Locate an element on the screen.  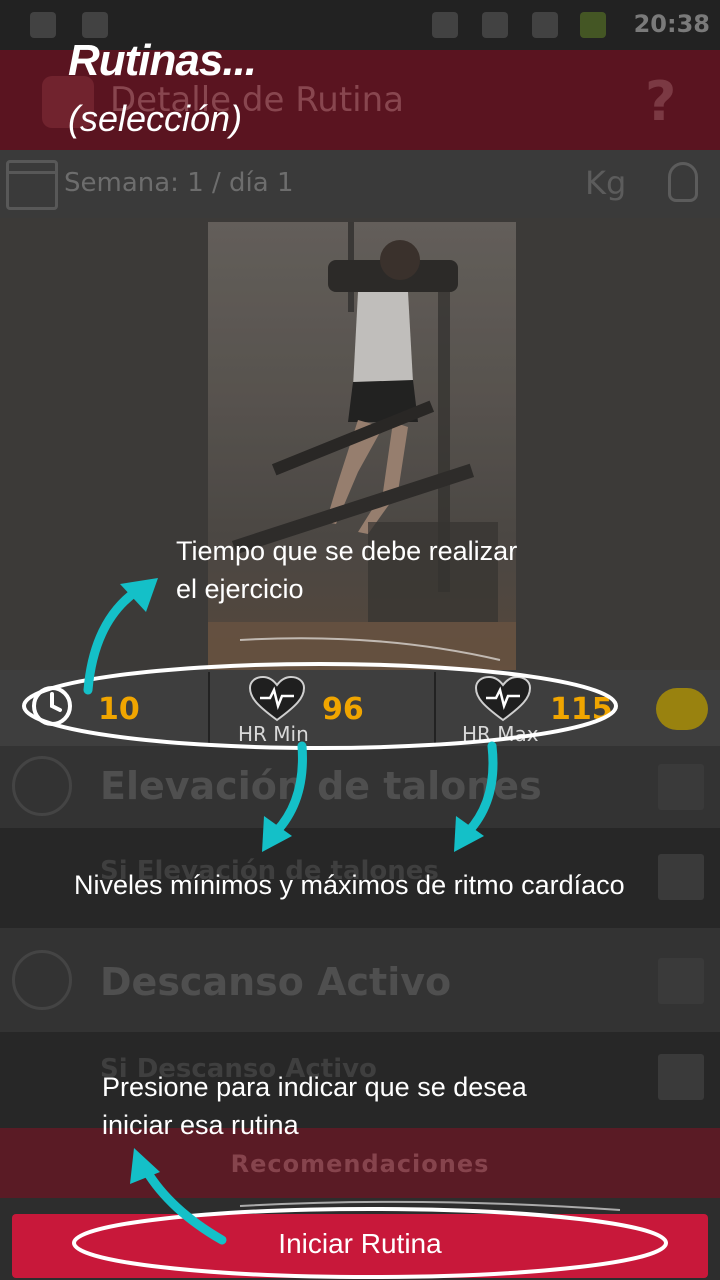
note-time-line2: el ejercicio is located at coordinates (240, 589).